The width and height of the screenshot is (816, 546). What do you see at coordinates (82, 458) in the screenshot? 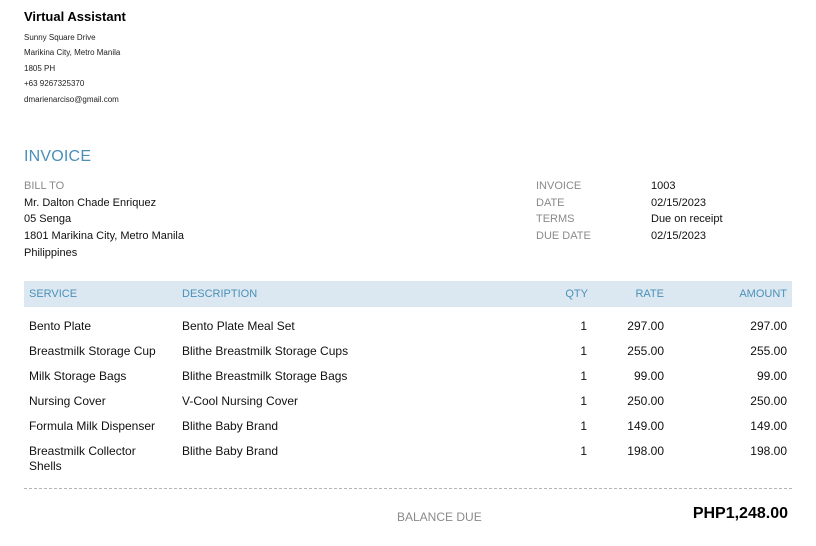
I see `row-service: Breastmilk Collector Shells` at bounding box center [82, 458].